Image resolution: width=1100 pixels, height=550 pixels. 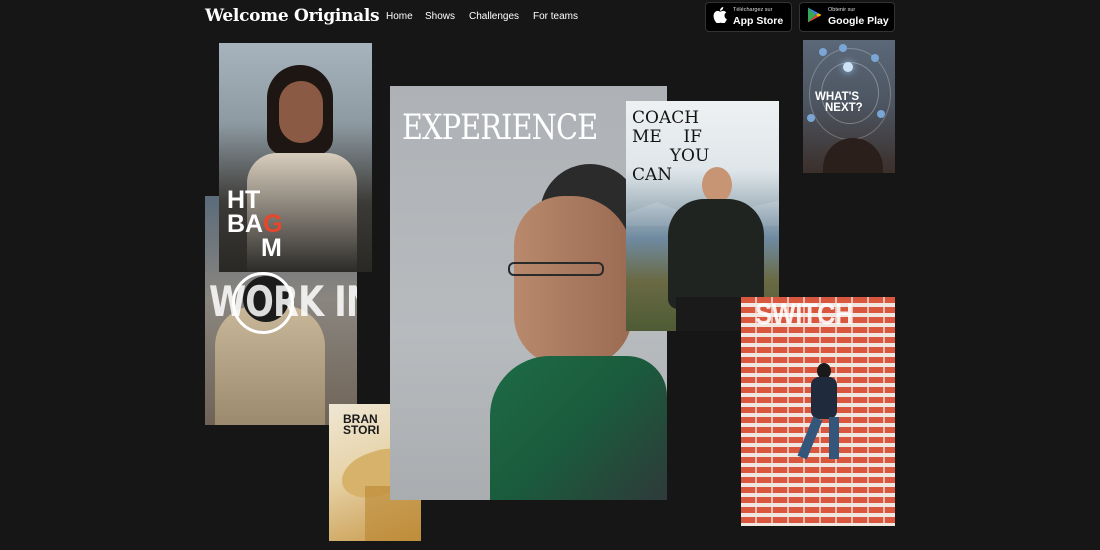 I want to click on person-leg, so click(x=834, y=438).